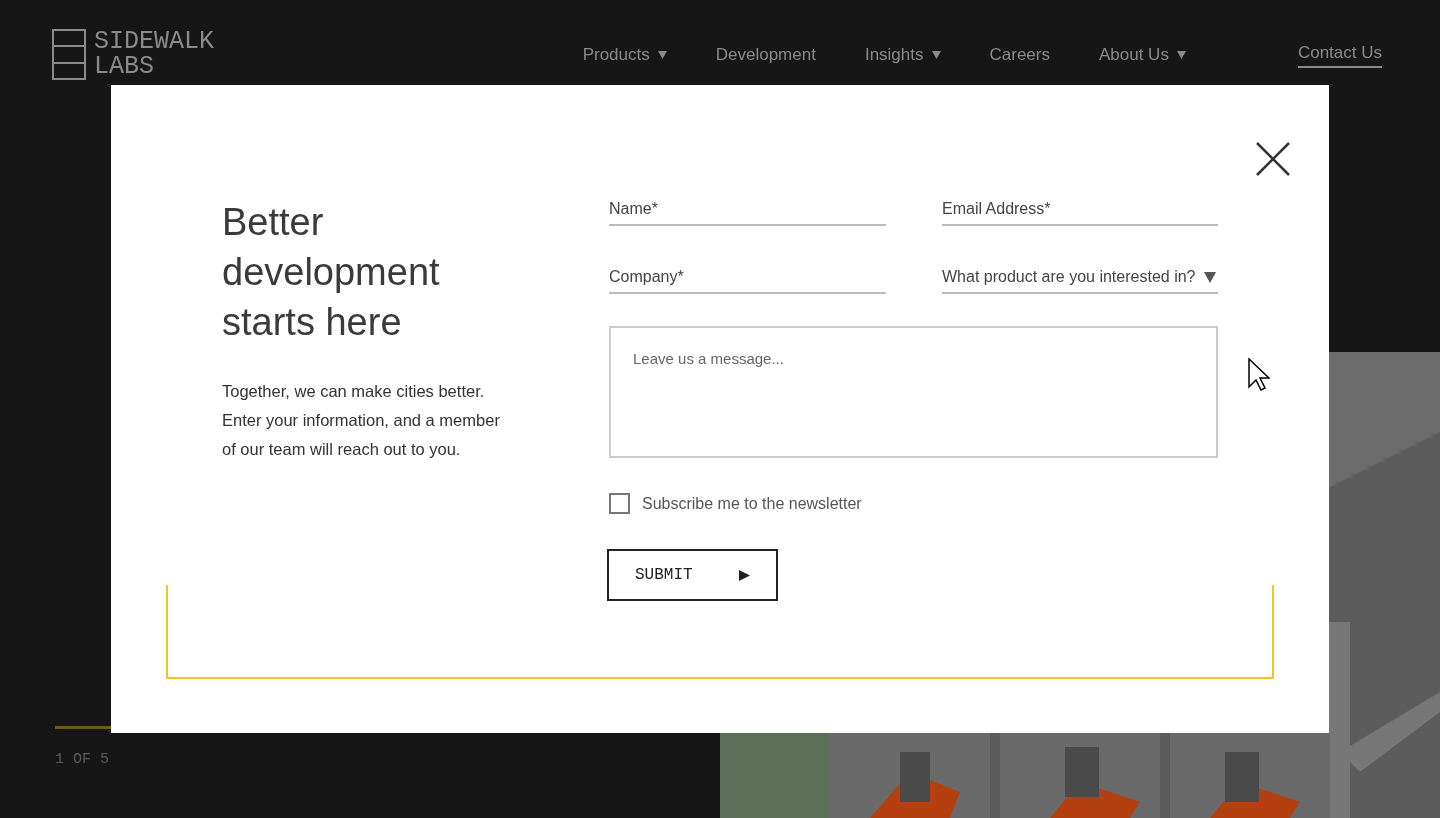 This screenshot has height=818, width=1440. I want to click on submit-button: SUBMIT, so click(692, 575).